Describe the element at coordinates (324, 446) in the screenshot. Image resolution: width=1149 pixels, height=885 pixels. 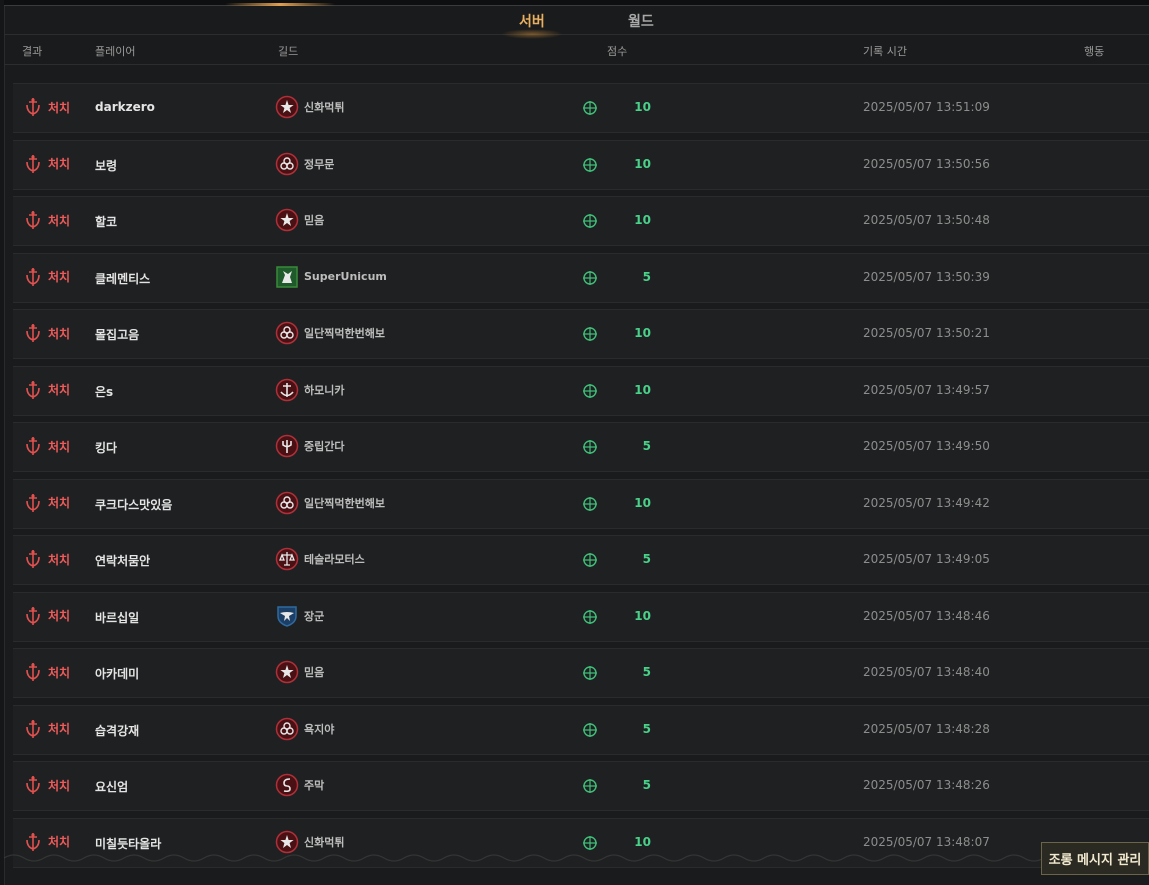
I see `guild-name: 중립간다` at that location.